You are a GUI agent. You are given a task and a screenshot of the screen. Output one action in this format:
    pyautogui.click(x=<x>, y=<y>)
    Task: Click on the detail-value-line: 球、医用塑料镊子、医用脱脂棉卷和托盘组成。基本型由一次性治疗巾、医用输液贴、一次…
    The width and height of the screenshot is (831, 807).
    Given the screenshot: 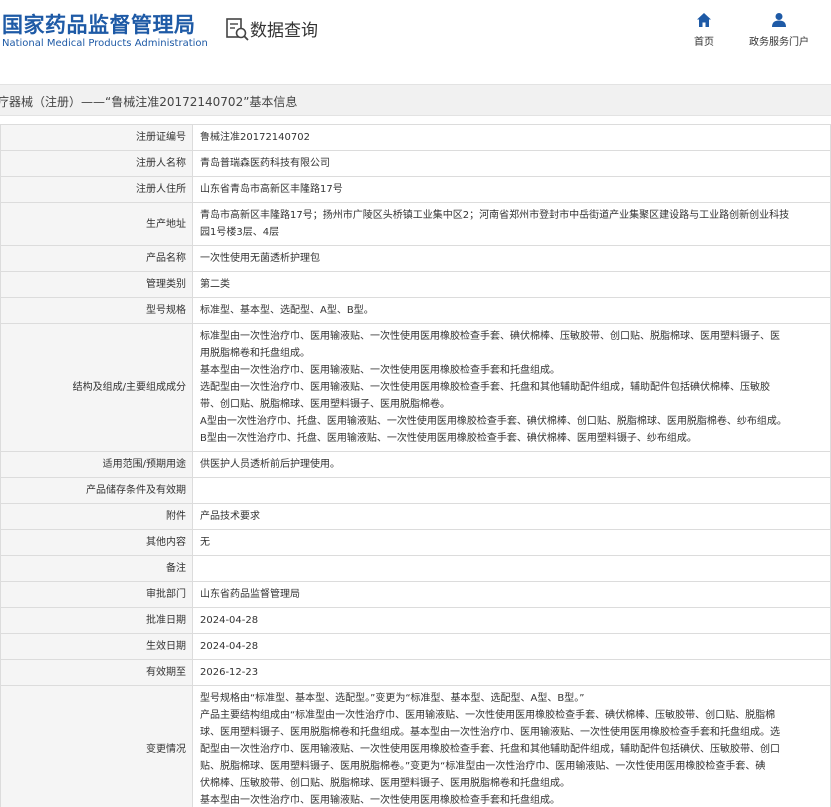 What is the action you would take?
    pyautogui.click(x=490, y=732)
    